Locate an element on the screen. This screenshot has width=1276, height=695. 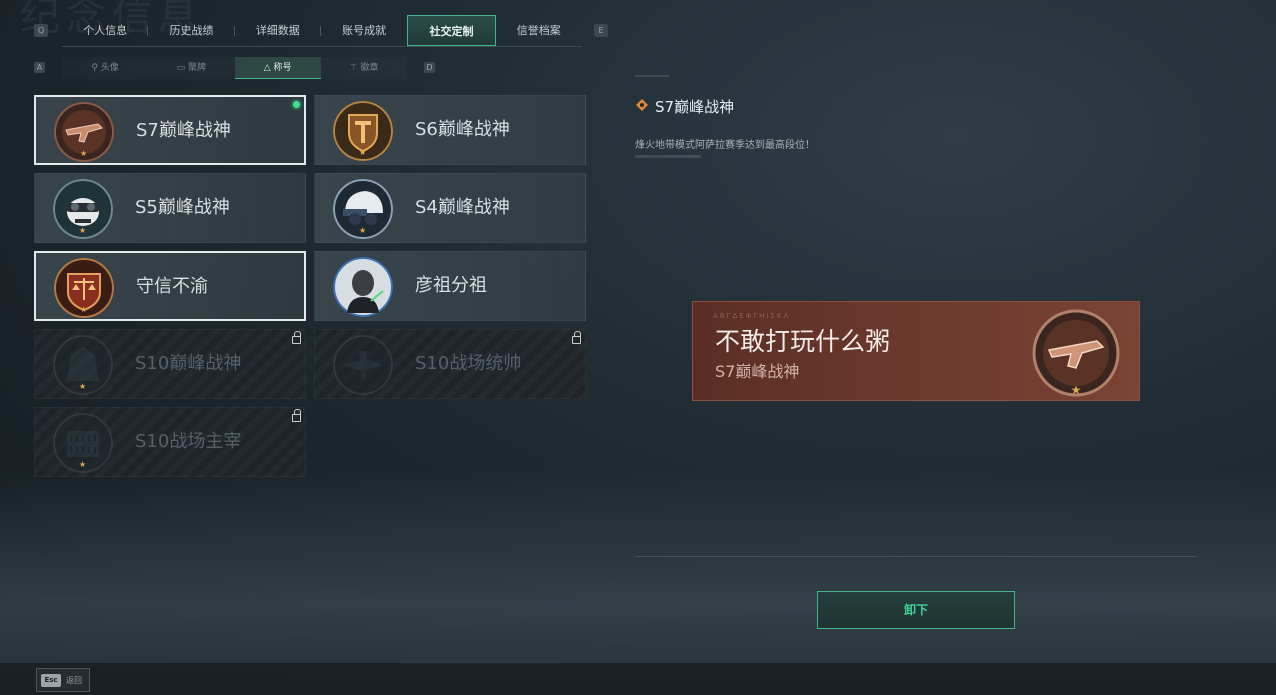
rifle-badge-icon: ★ is located at coordinates (1076, 353).